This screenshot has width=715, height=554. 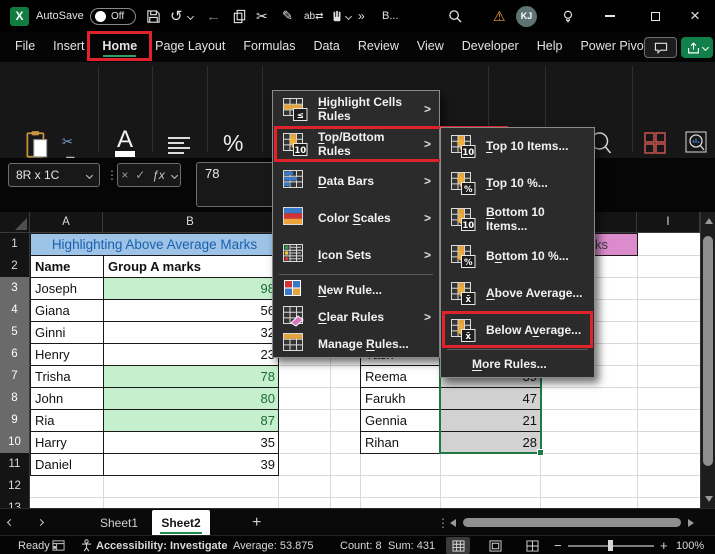 I want to click on touch-mode-dropdown-icon, so click(x=348, y=16).